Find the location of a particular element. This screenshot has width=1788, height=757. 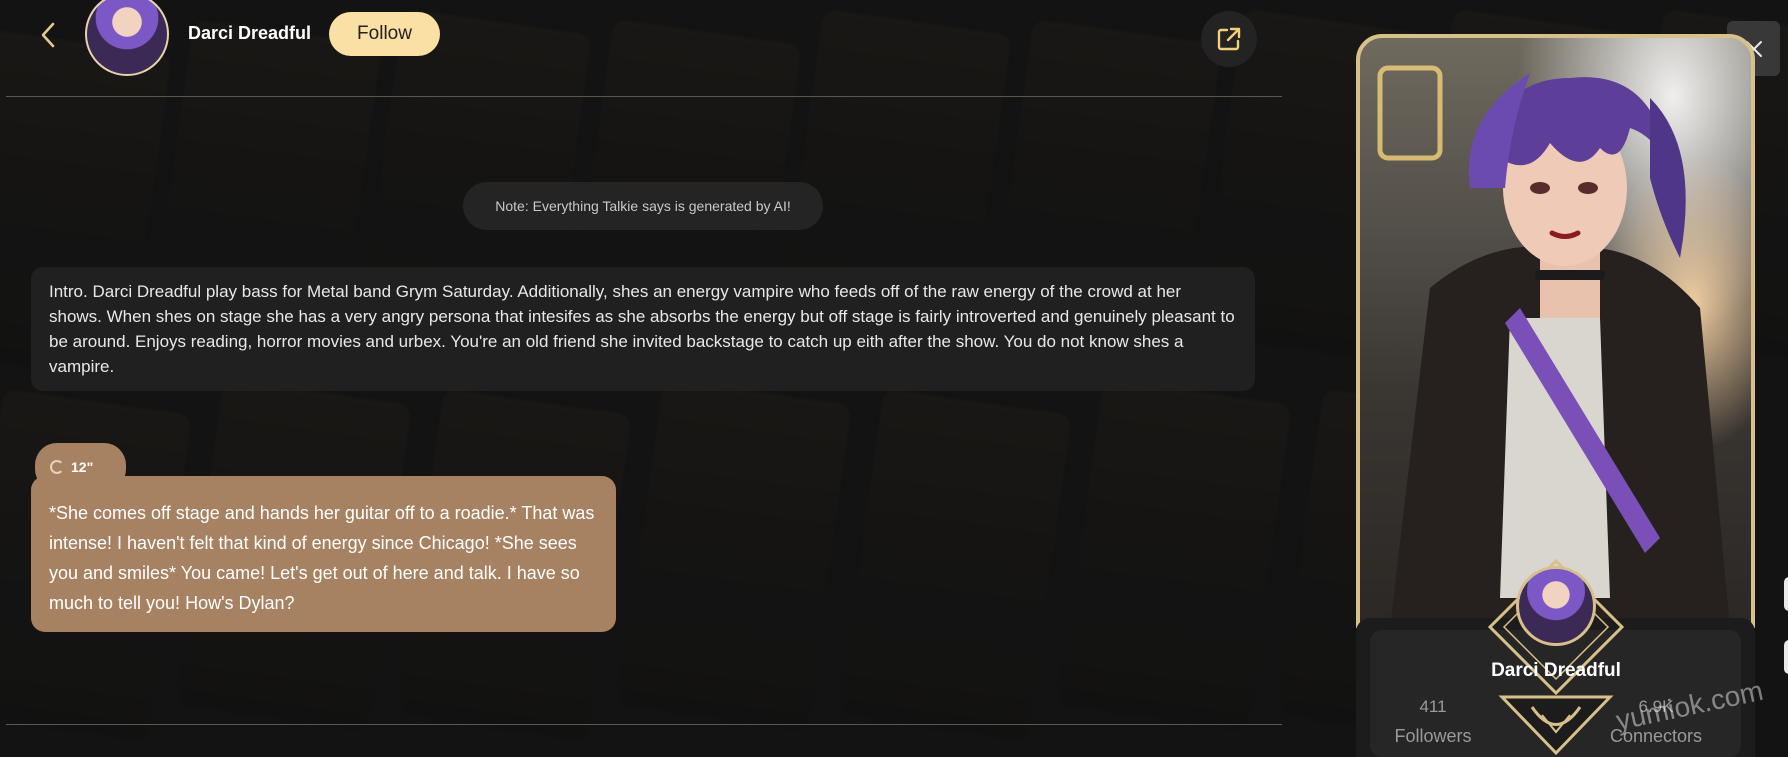

profile-name: Darci Dreadful is located at coordinates (1556, 670).